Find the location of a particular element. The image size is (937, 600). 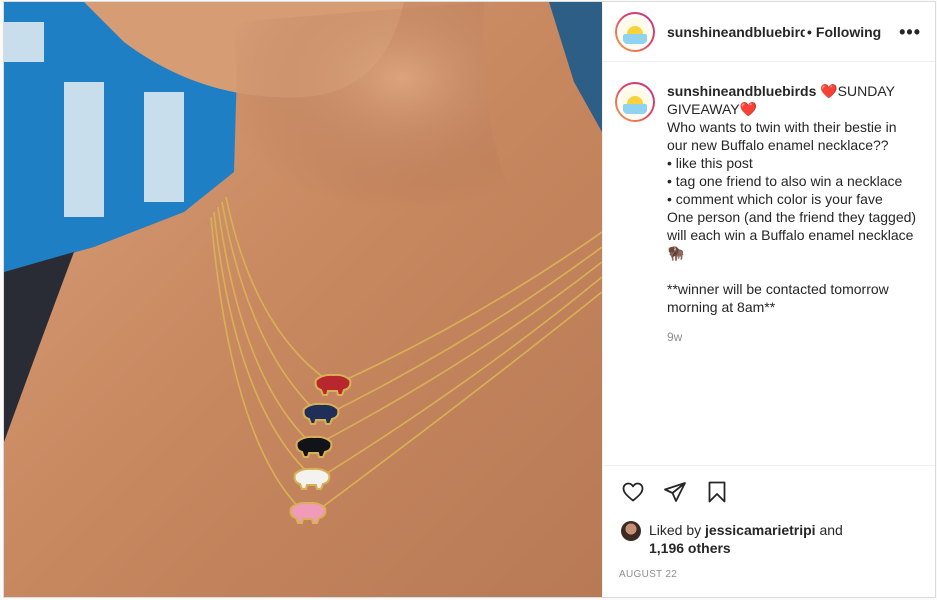

others-count-link: 1,196 others is located at coordinates (690, 548).